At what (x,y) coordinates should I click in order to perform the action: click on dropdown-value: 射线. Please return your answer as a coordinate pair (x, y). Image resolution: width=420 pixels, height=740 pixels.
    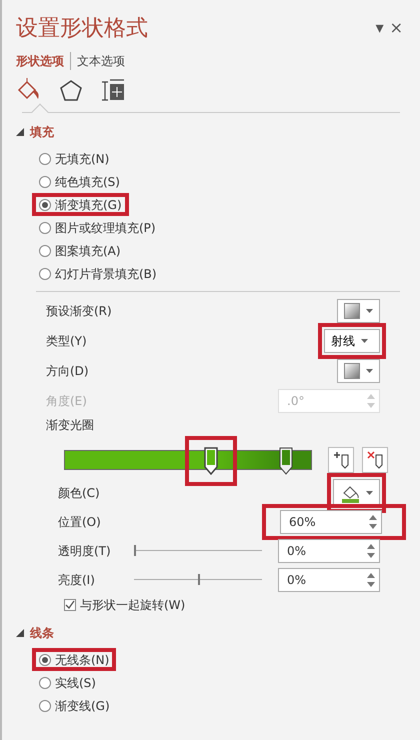
    Looking at the image, I should click on (343, 341).